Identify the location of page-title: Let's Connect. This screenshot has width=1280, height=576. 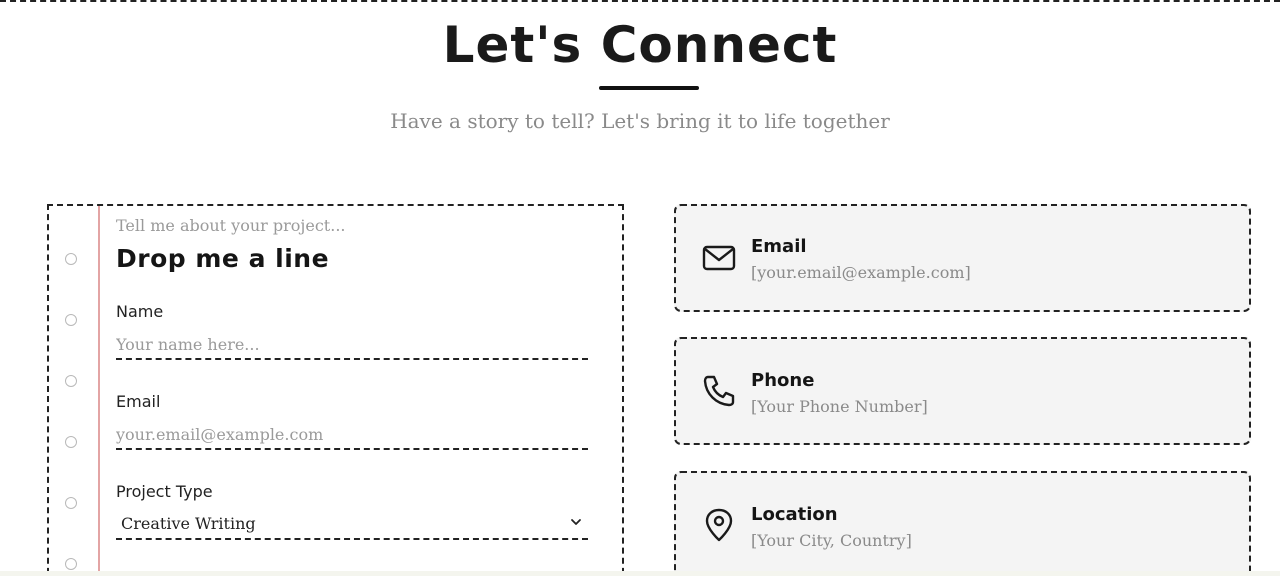
(640, 45).